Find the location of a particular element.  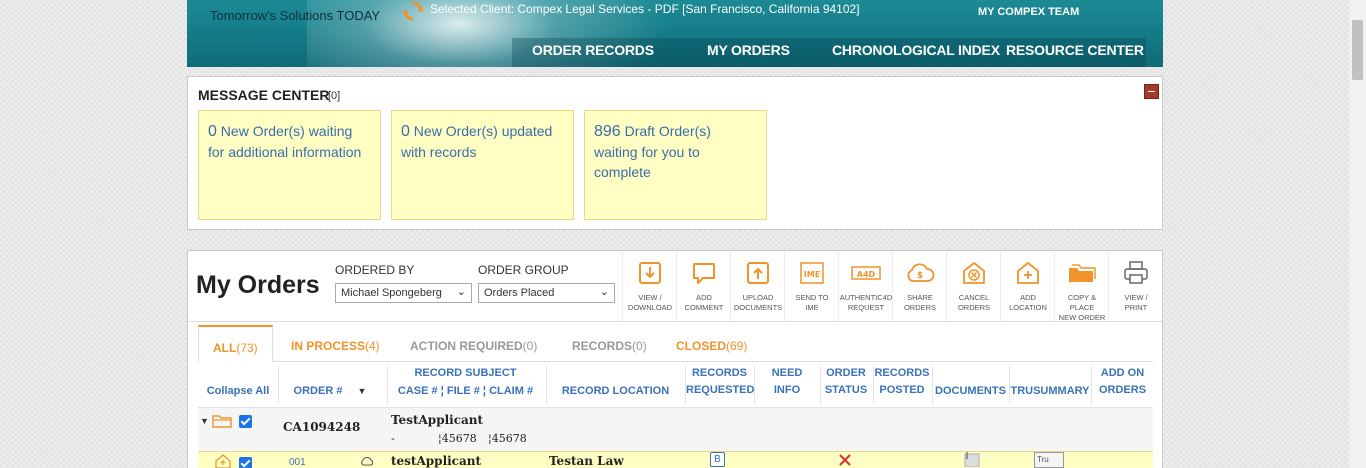

cloud-icon is located at coordinates (367, 461).